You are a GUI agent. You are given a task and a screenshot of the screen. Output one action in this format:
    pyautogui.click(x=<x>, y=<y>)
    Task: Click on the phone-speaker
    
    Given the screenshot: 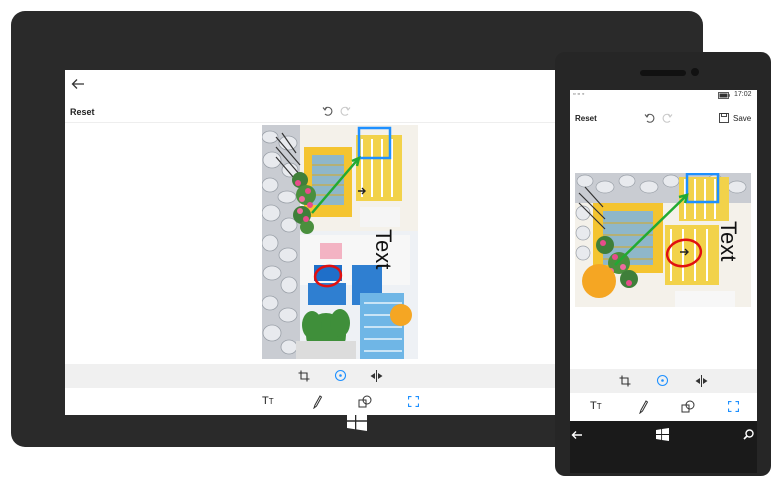 What is the action you would take?
    pyautogui.click(x=663, y=73)
    